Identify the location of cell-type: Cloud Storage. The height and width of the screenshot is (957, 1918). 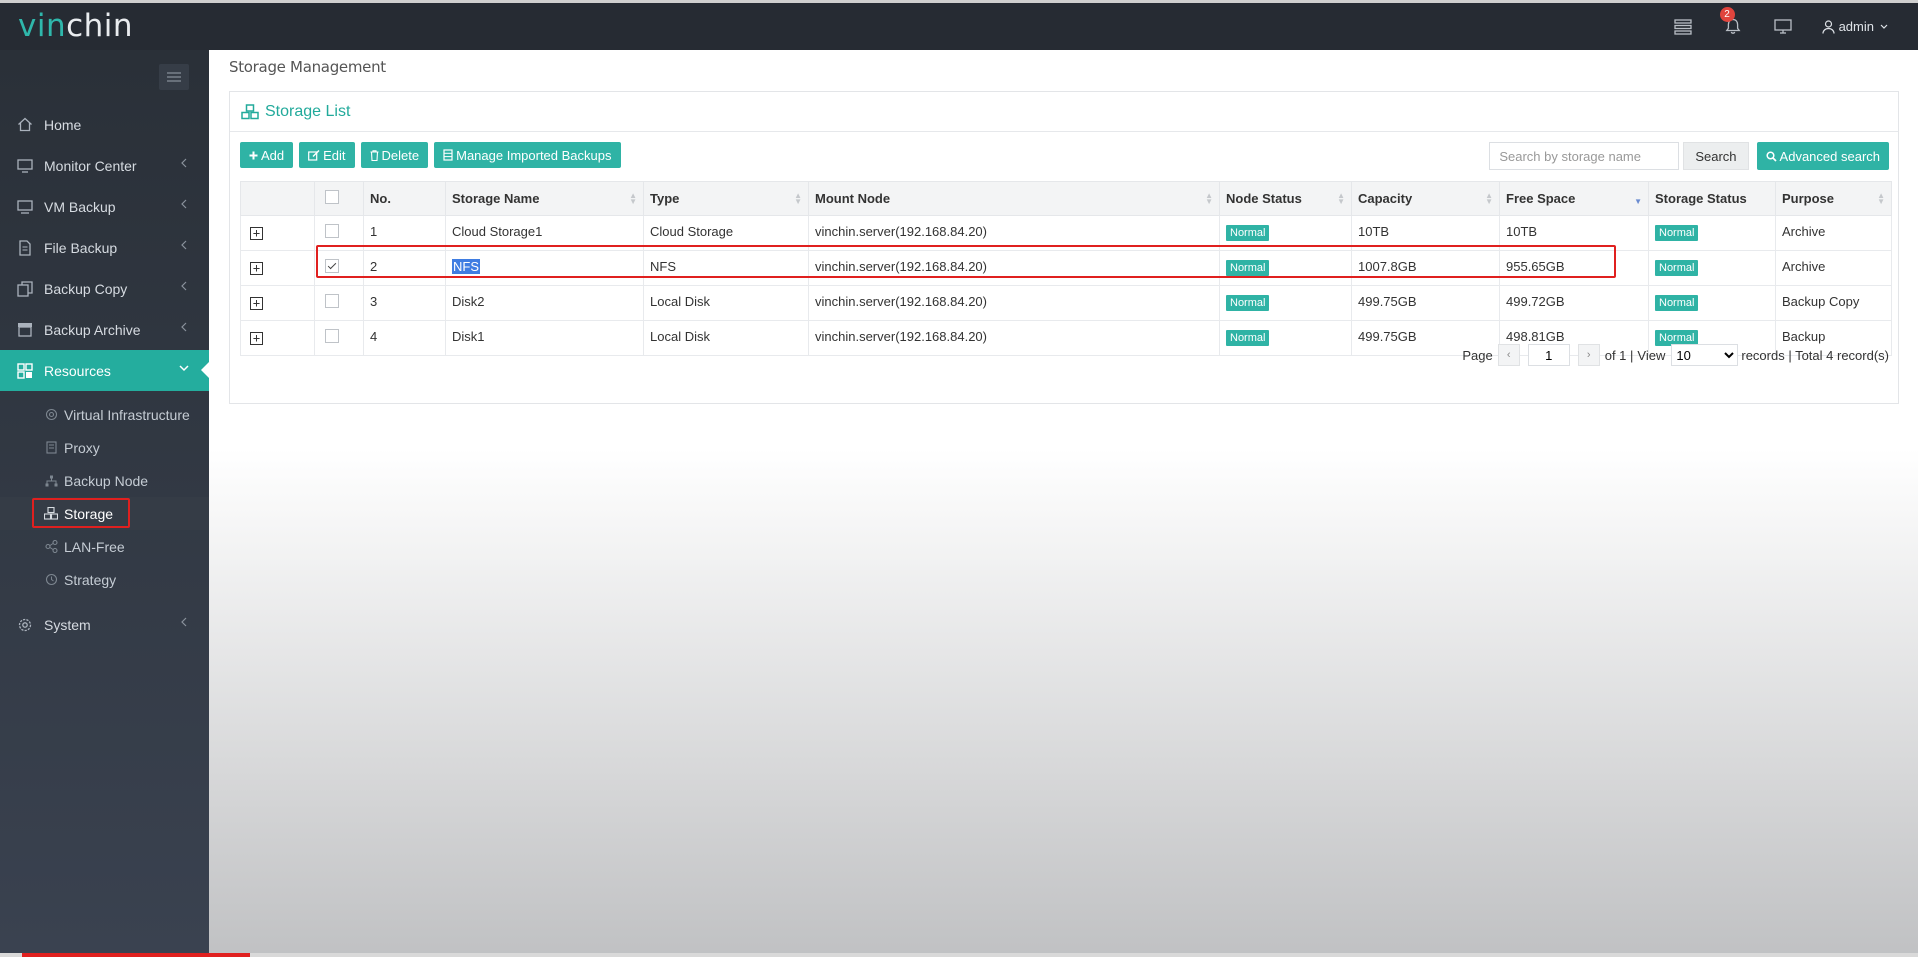
(726, 233).